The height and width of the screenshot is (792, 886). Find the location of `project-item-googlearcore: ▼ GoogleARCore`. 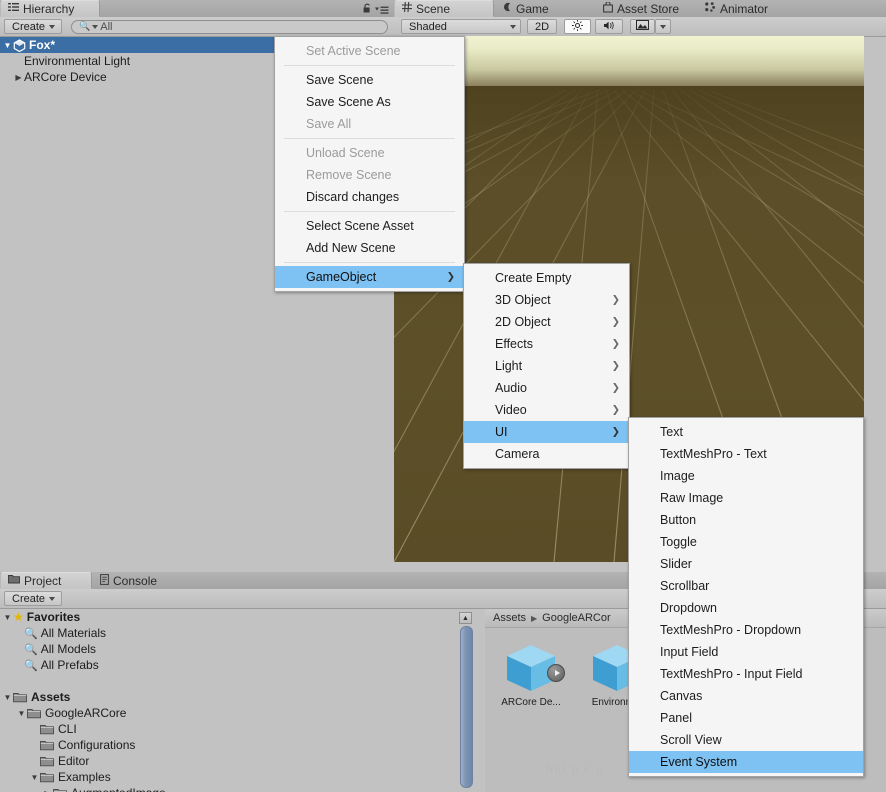

project-item-googlearcore: ▼ GoogleARCore is located at coordinates (227, 713).